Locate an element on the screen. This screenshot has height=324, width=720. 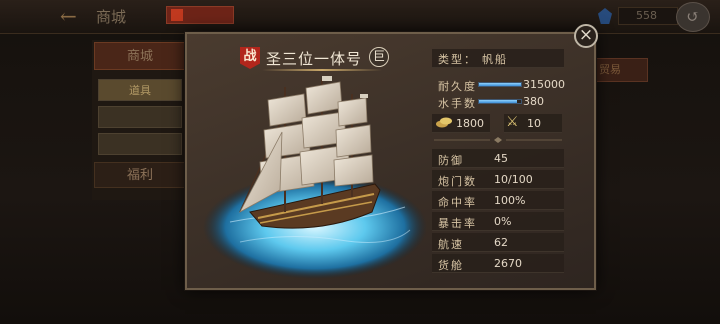
stat-value: 45 is located at coordinates (501, 158).